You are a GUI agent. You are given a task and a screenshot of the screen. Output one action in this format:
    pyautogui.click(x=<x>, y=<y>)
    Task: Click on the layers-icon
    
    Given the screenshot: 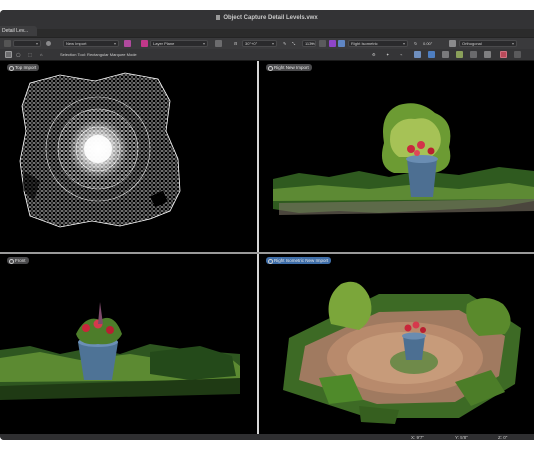 What is the action you would take?
    pyautogui.click(x=431, y=54)
    